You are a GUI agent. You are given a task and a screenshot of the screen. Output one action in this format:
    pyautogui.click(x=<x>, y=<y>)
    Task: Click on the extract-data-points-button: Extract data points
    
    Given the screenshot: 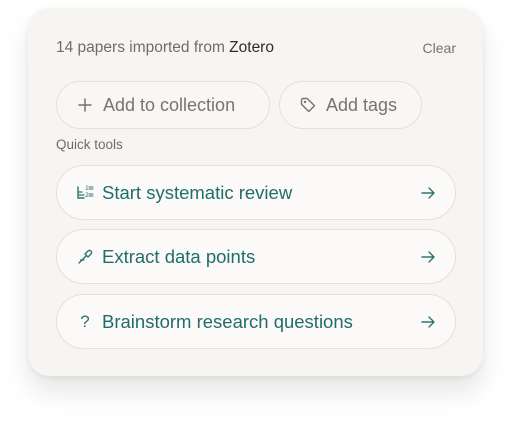 What is the action you would take?
    pyautogui.click(x=256, y=256)
    